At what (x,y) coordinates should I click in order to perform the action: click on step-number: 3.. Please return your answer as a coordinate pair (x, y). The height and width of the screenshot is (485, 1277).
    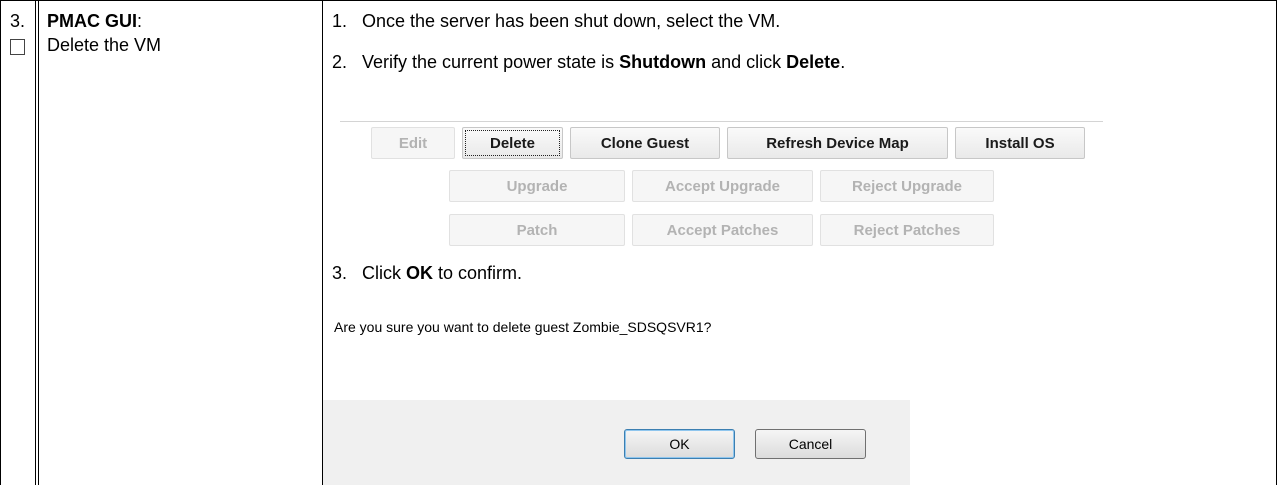
    Looking at the image, I should click on (18, 21).